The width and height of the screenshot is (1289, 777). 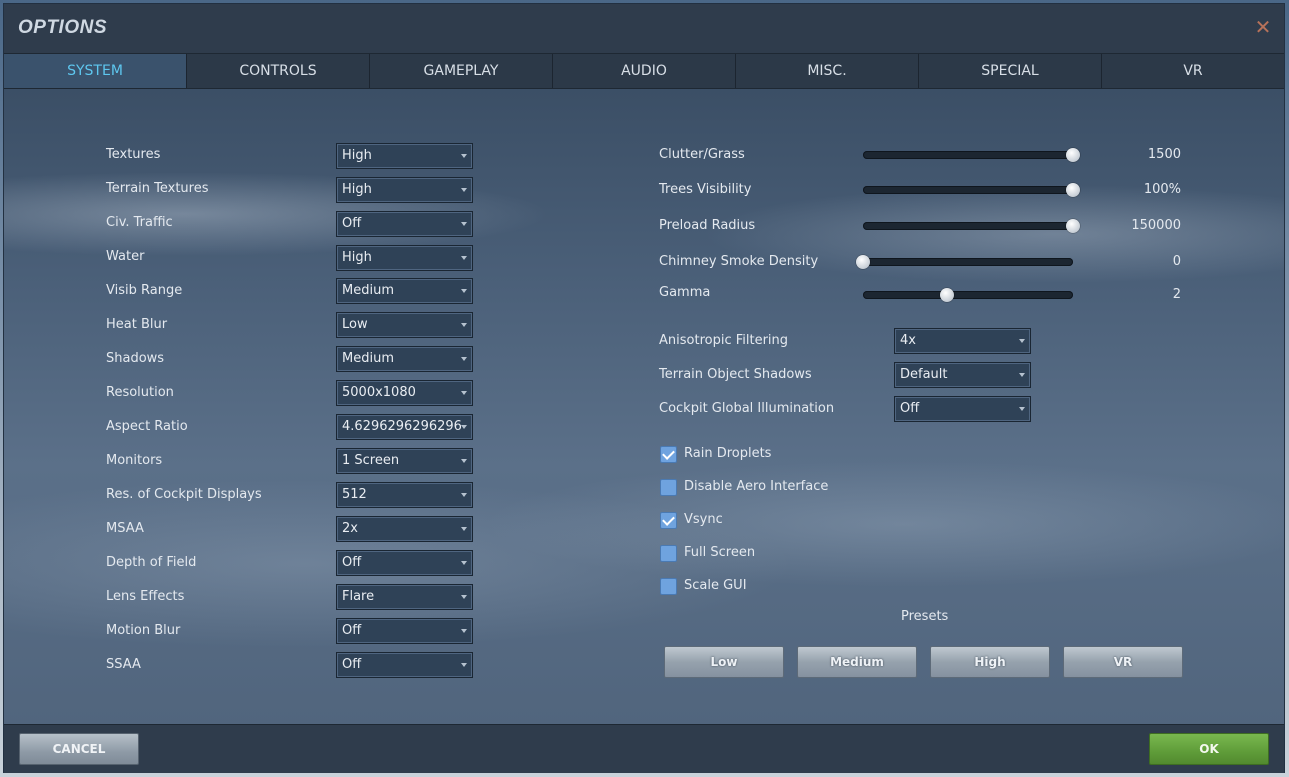 What do you see at coordinates (644, 71) in the screenshot?
I see `tab-audio: AUDIO` at bounding box center [644, 71].